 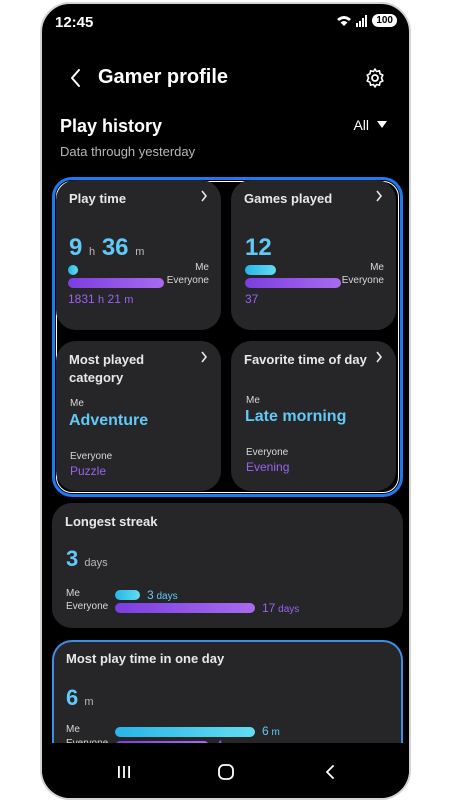 What do you see at coordinates (107, 368) in the screenshot?
I see `card-title: Most played category` at bounding box center [107, 368].